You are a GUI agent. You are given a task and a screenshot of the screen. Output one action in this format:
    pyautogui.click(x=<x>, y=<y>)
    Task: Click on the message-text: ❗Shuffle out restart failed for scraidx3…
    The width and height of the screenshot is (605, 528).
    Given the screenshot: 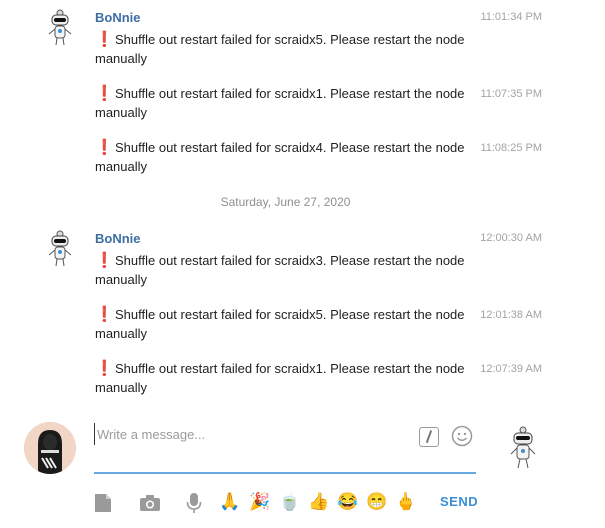 What is the action you would take?
    pyautogui.click(x=287, y=270)
    